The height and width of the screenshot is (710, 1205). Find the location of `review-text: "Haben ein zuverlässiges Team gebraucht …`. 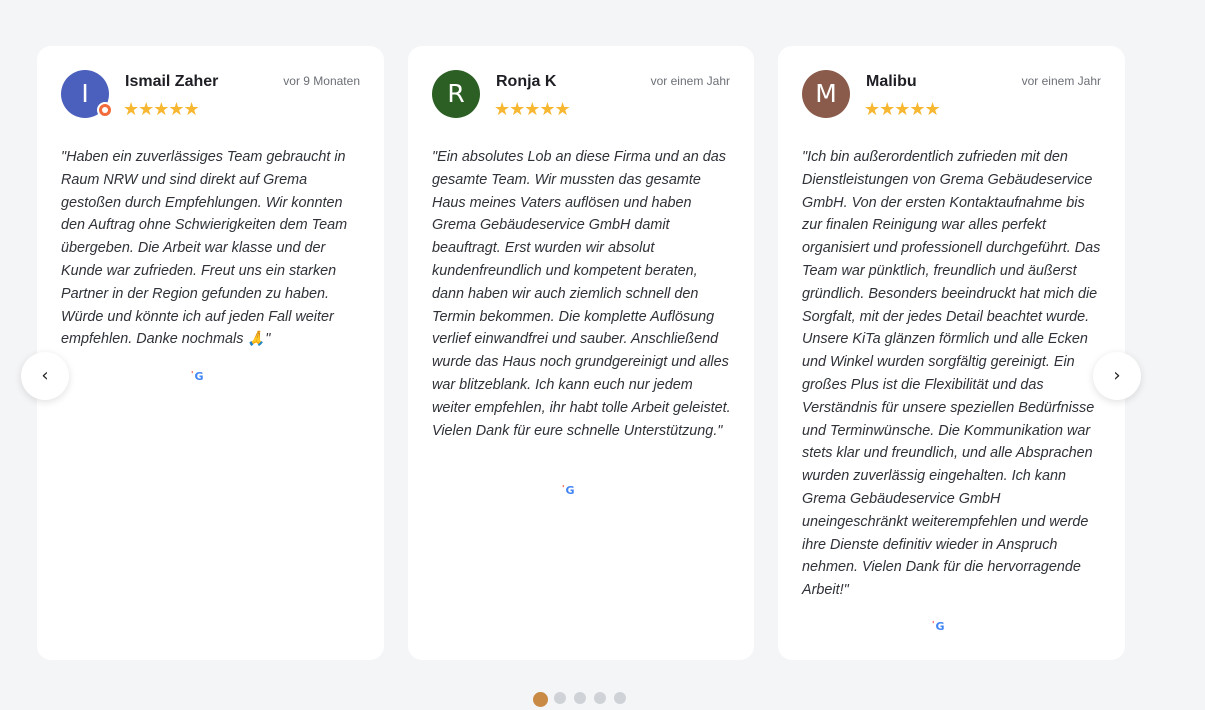

review-text: "Haben ein zuverlässiges Team gebraucht … is located at coordinates (204, 248).